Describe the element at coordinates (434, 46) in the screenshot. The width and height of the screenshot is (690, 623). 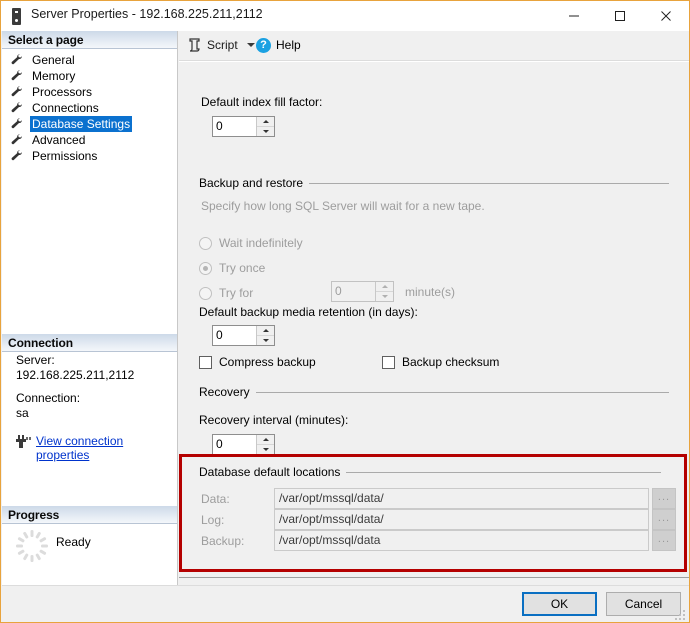
I see `toolbar: Script ? Help` at that location.